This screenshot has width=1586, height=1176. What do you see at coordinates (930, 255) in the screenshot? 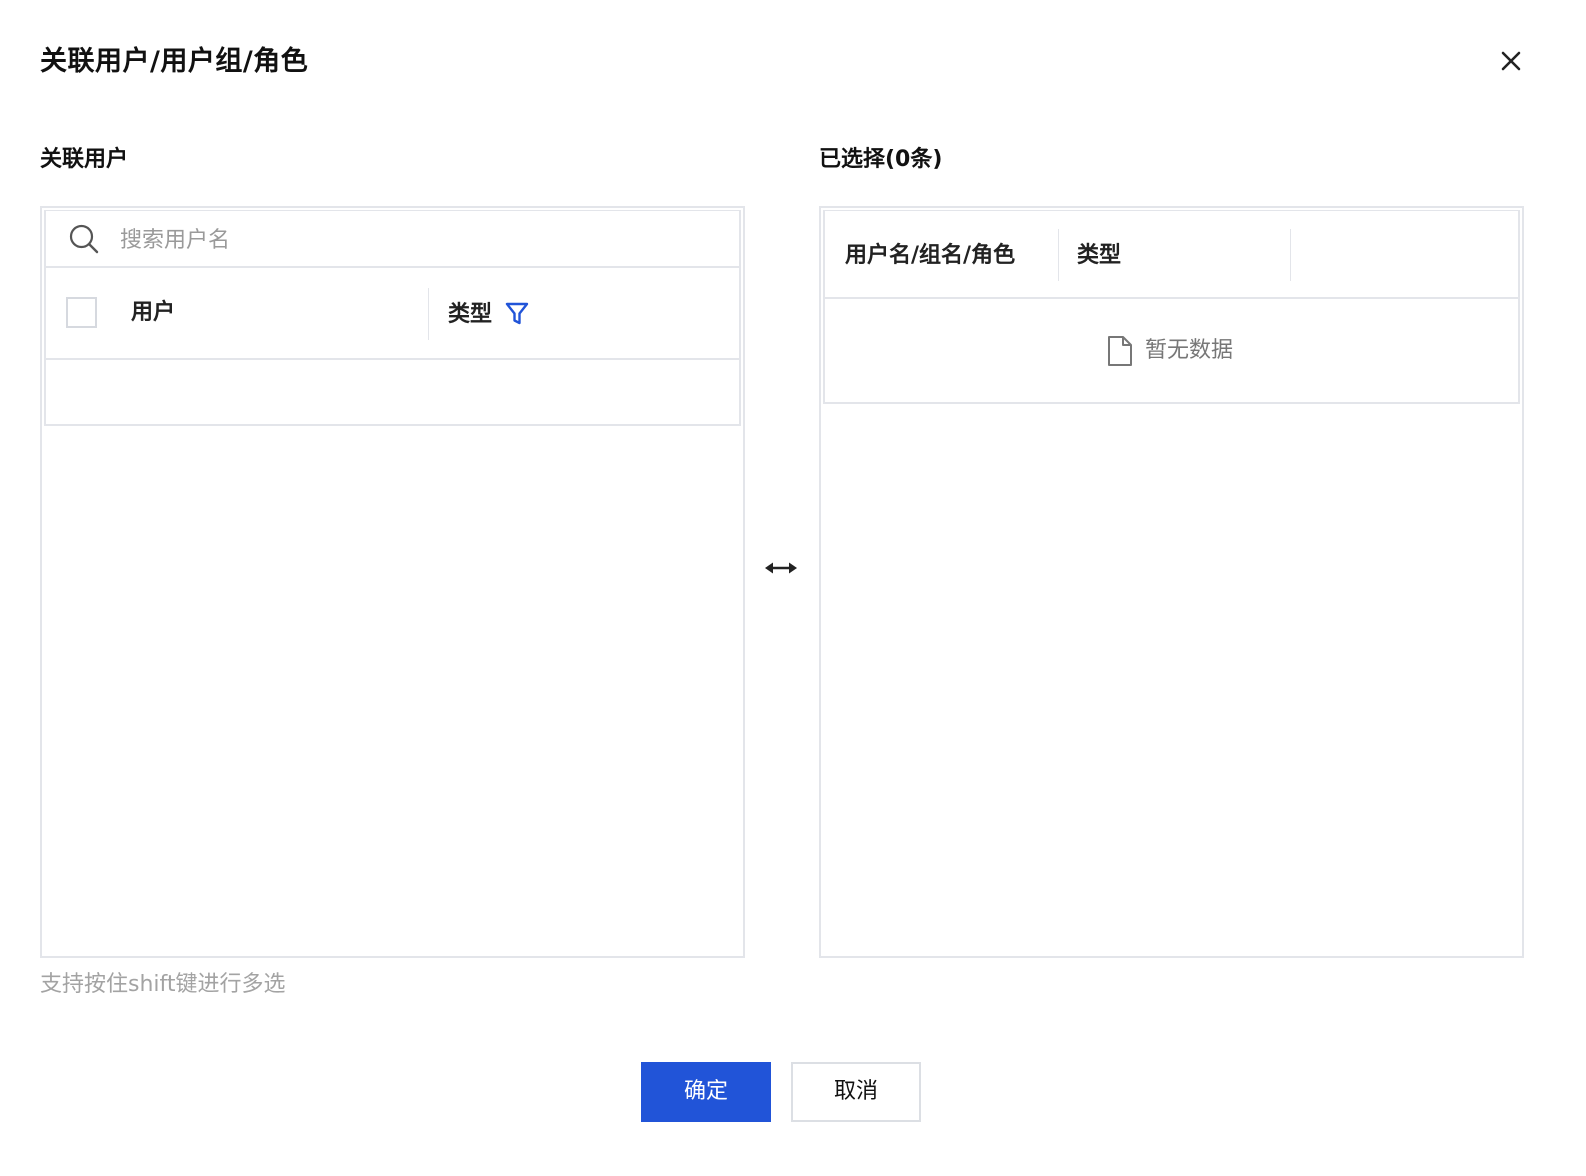
I see `column-header-name: 用户名/组名/角色` at bounding box center [930, 255].